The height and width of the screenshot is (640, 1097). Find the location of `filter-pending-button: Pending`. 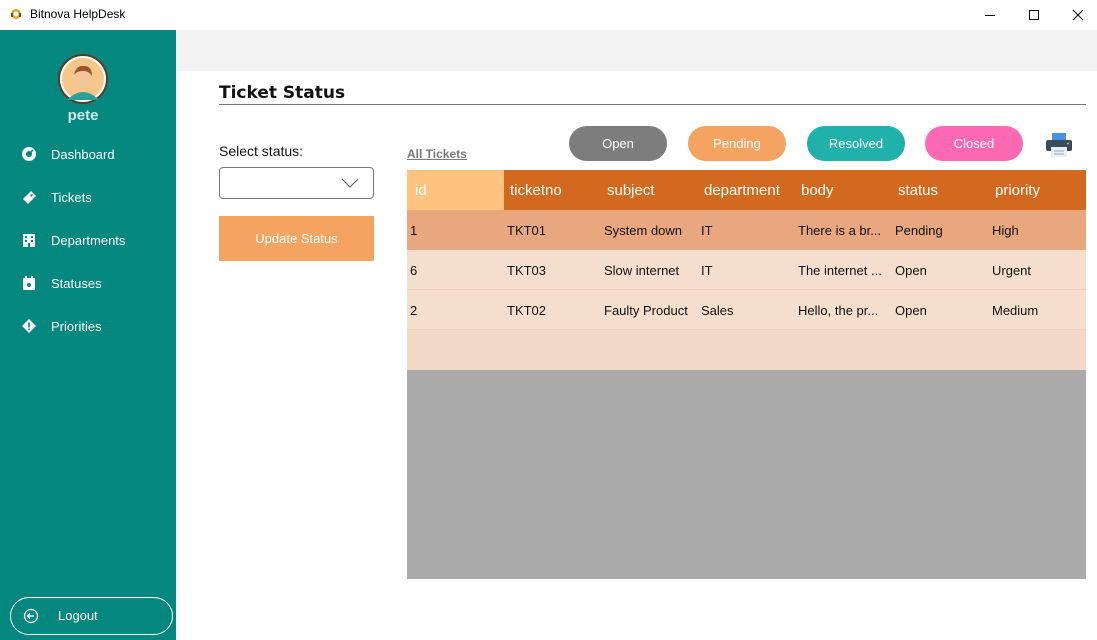

filter-pending-button: Pending is located at coordinates (737, 143).